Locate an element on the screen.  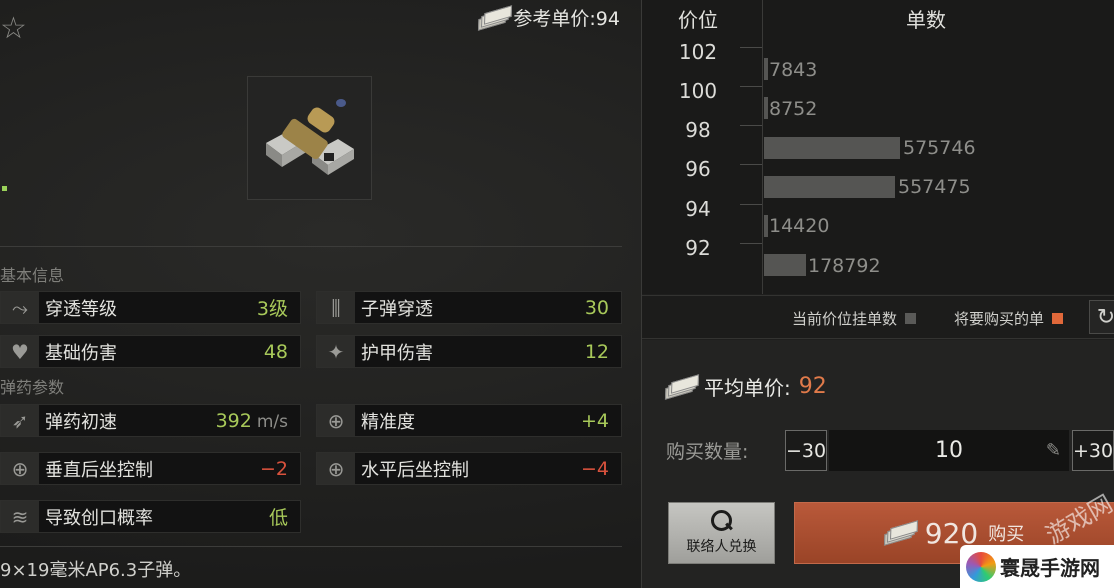
penetration-icon: ⤳ is located at coordinates (20, 307).